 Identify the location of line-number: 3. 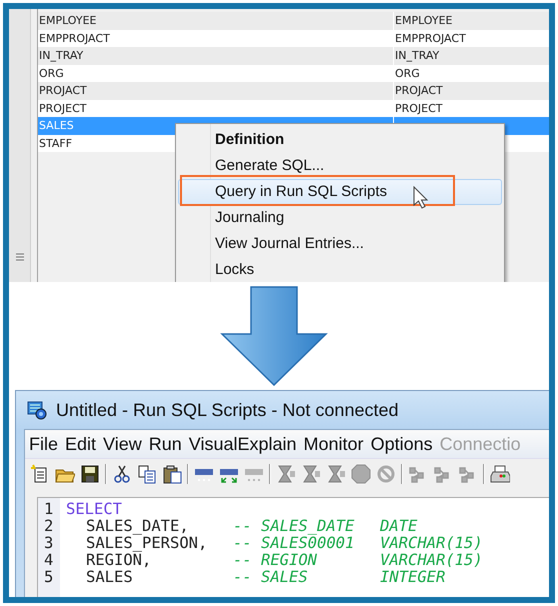
(48, 543).